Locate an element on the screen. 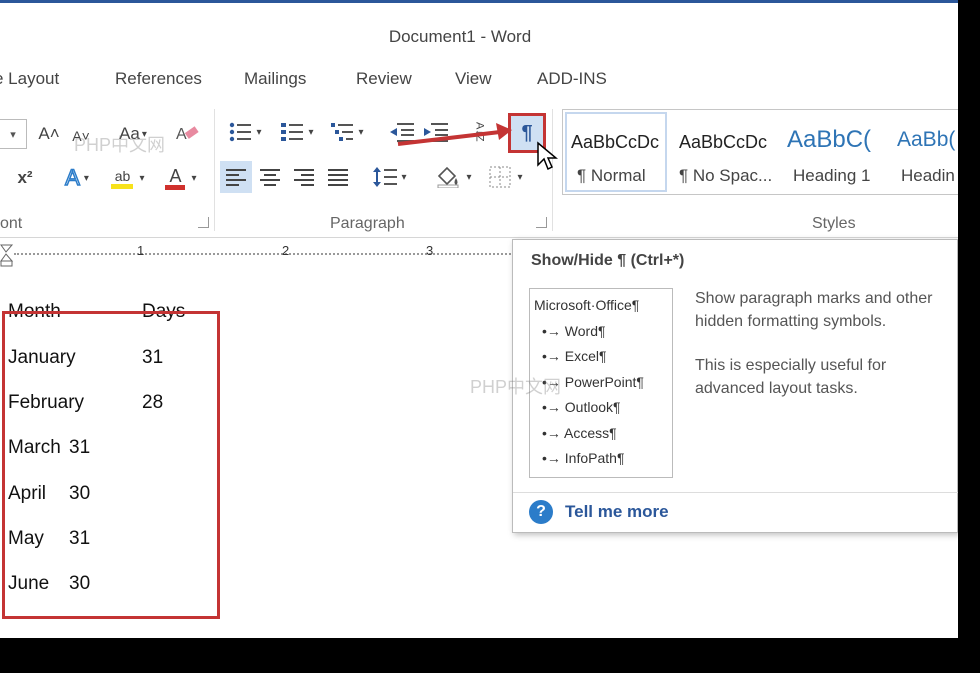  shading-button: ▾ is located at coordinates (454, 177).